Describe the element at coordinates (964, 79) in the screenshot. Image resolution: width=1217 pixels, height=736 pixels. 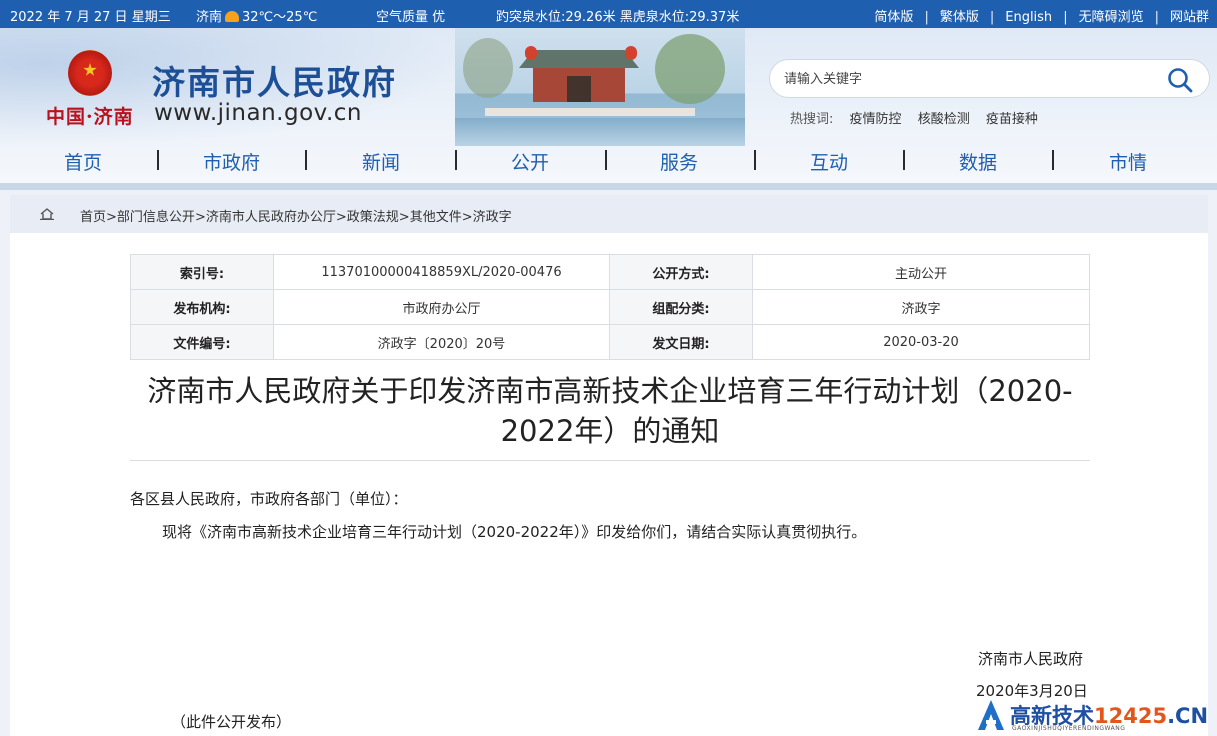
I see `search-input` at that location.